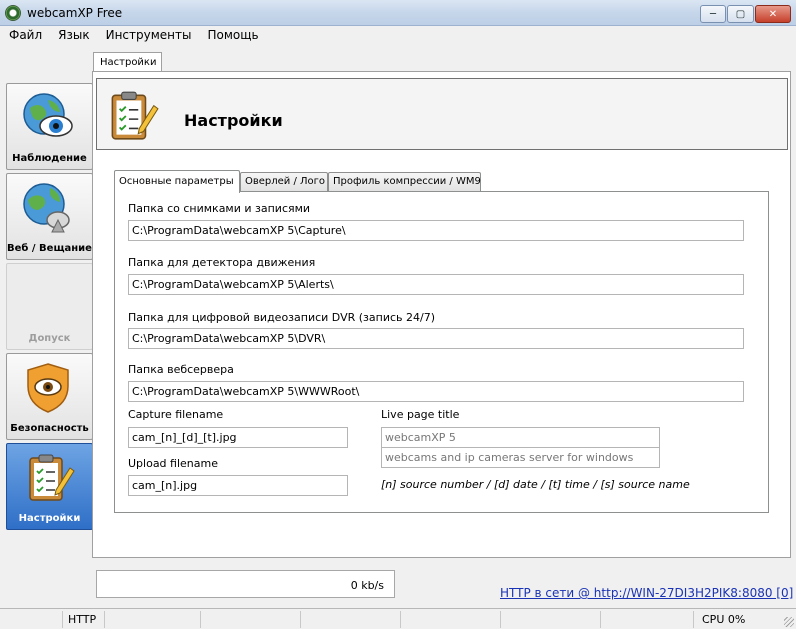 Image resolution: width=796 pixels, height=629 pixels. I want to click on nav-label: Допуск, so click(49, 338).